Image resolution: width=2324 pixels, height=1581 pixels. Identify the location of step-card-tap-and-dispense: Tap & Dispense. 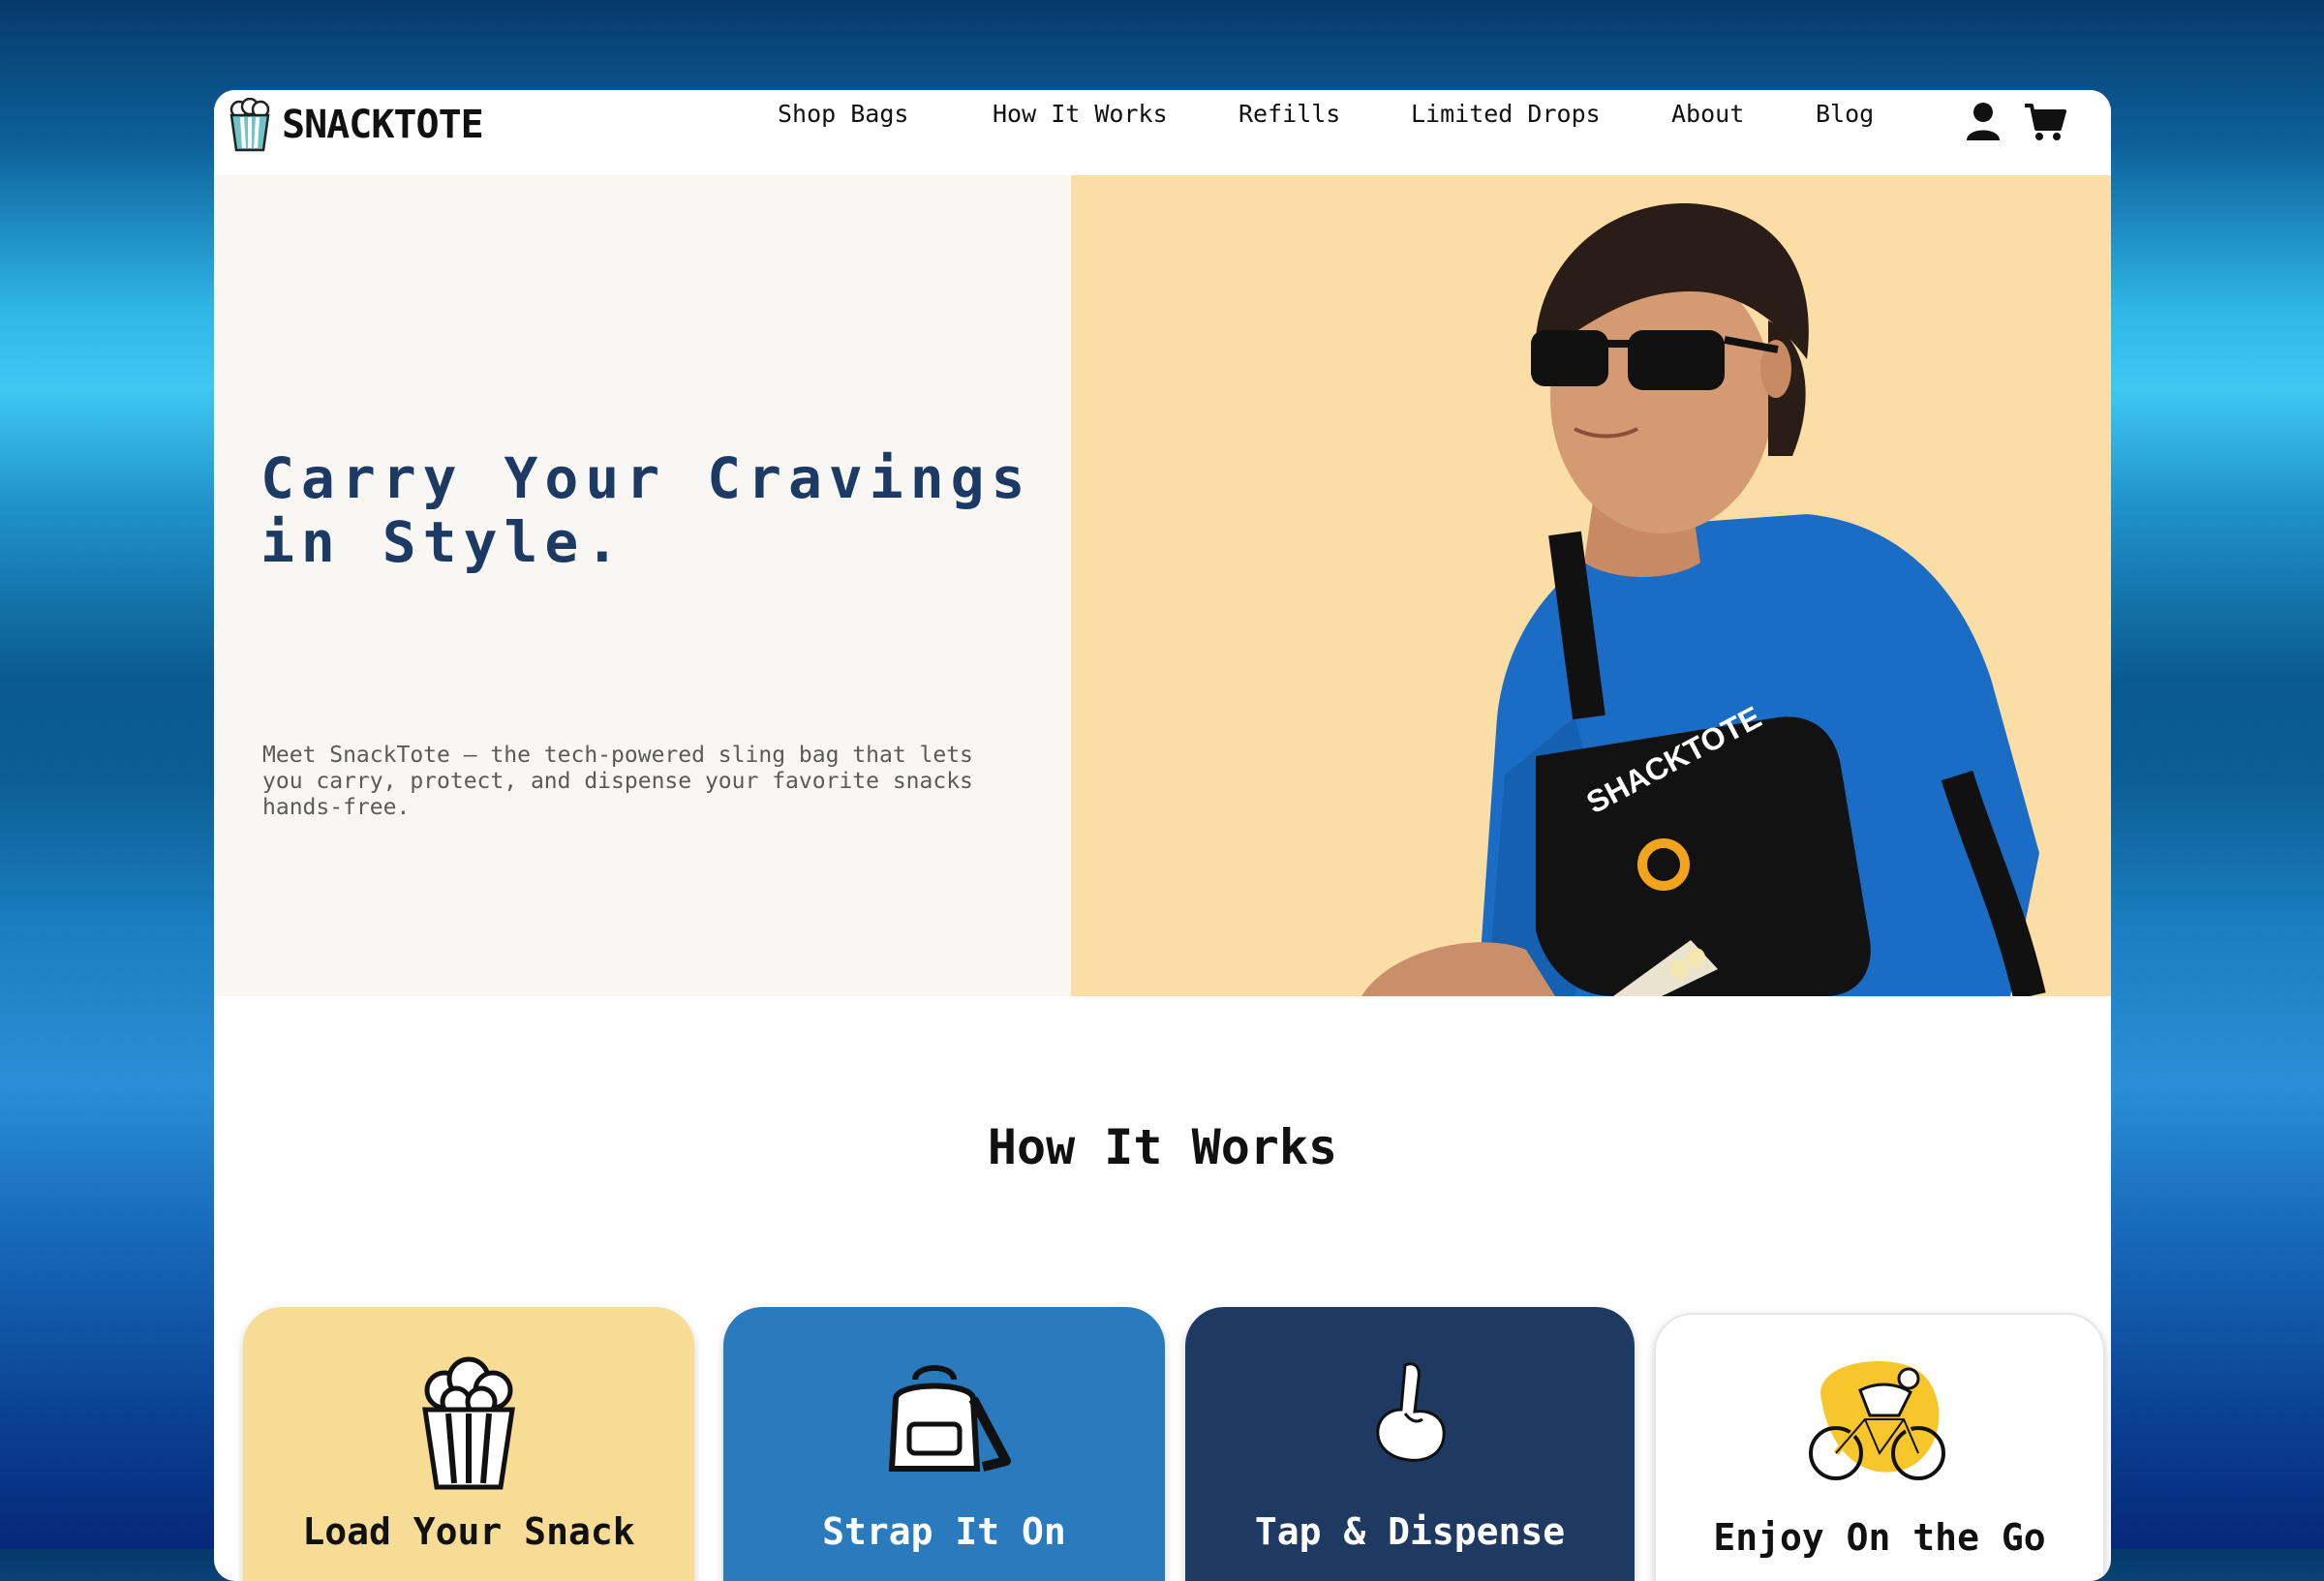
(1410, 1444).